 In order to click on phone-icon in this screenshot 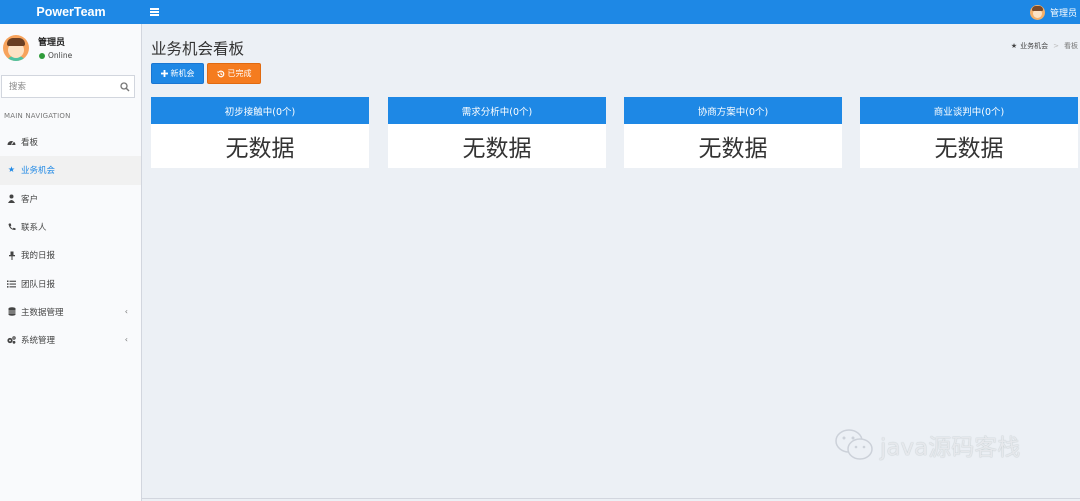, I will do `click(11, 227)`.